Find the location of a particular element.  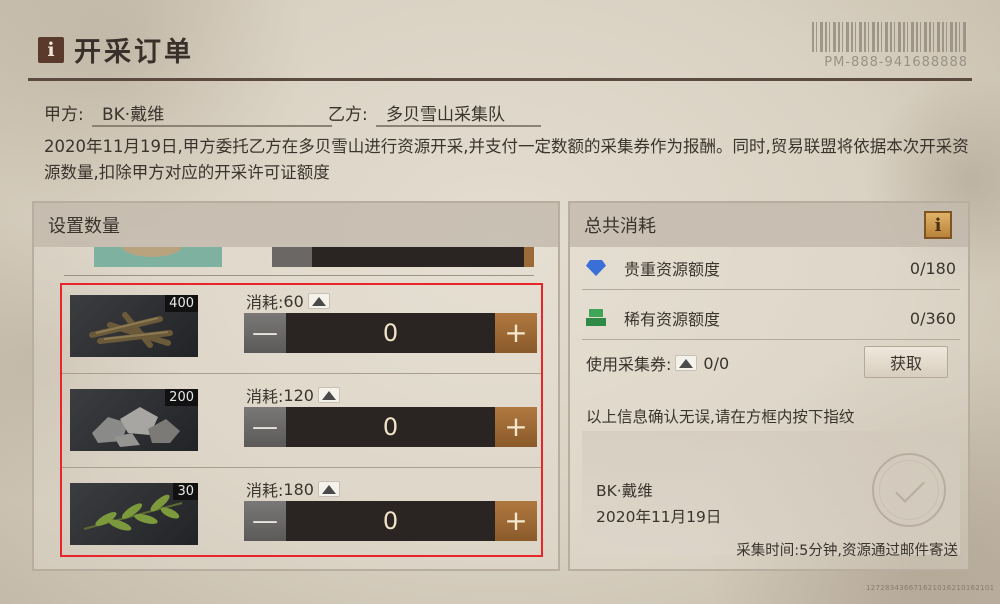

partial-minus-button is located at coordinates (292, 257).